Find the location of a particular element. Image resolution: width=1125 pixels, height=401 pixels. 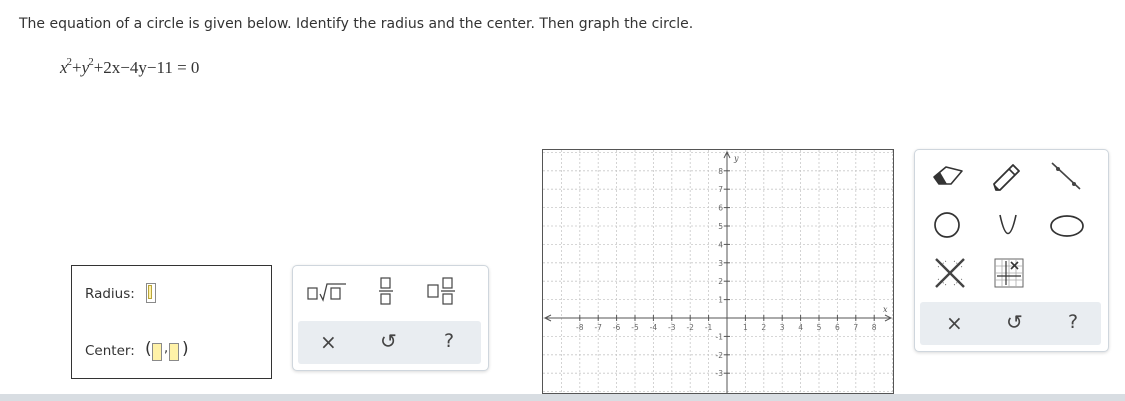

y-tick-label: 2 is located at coordinates (720, 281).